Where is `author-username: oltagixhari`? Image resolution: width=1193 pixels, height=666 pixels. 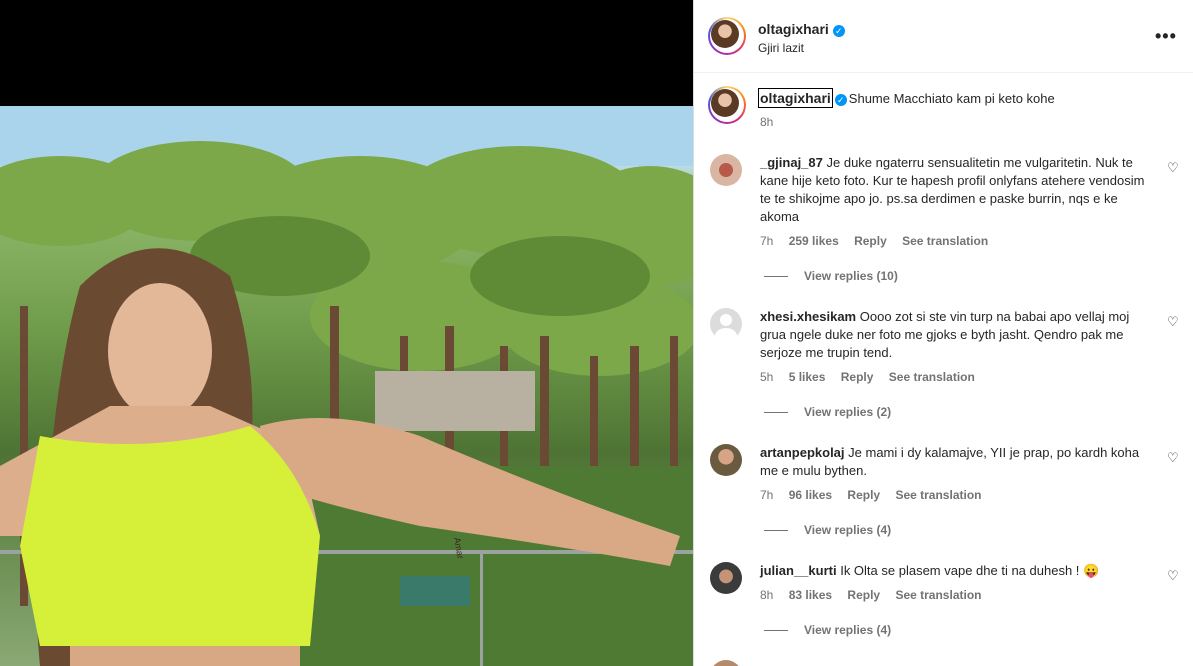
author-username: oltagixhari is located at coordinates (793, 29).